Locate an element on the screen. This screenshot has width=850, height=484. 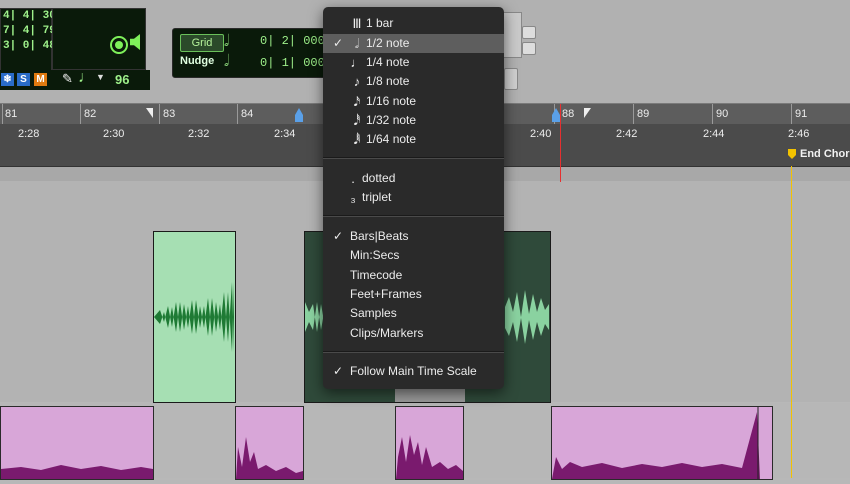
half-note-icon: 𝅗𝅥 is located at coordinates (357, 43).